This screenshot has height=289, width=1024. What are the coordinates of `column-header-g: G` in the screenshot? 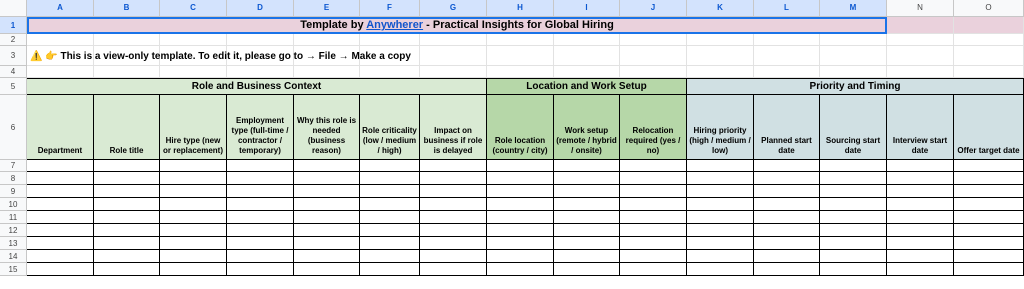 It's located at (453, 8).